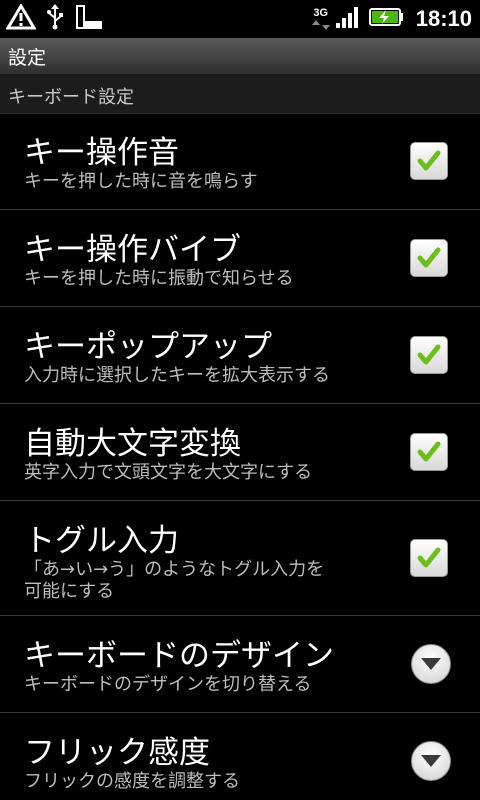 Image resolution: width=480 pixels, height=800 pixels. I want to click on page-title: 設定, so click(27, 58).